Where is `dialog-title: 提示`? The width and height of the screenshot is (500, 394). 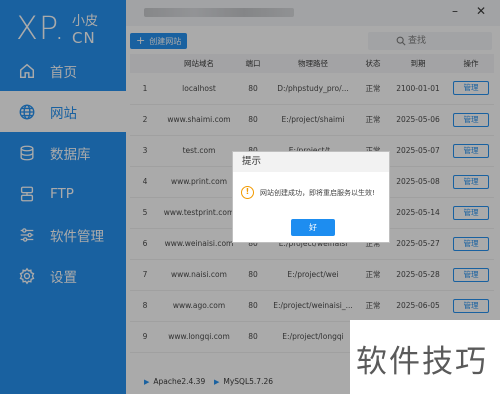
dialog-title: 提示 is located at coordinates (311, 162).